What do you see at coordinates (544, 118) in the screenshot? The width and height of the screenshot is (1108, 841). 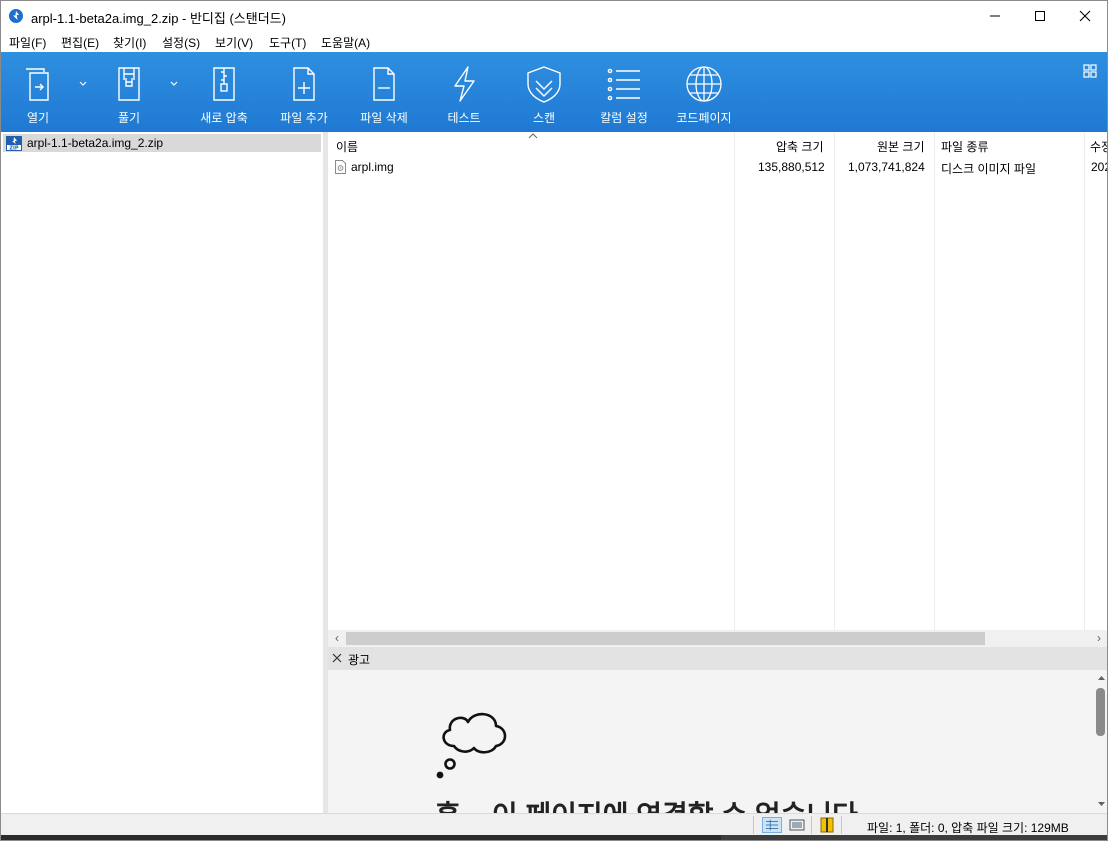 I see `scan-label: 스캔` at bounding box center [544, 118].